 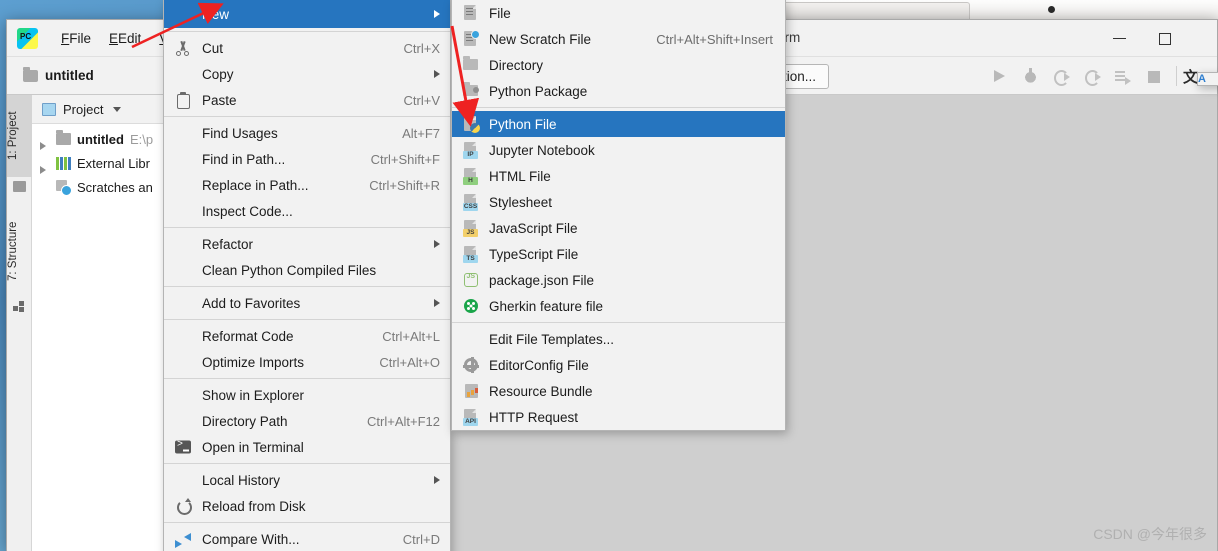 What do you see at coordinates (253, 395) in the screenshot?
I see `menu-item-label: Show in Explorer` at bounding box center [253, 395].